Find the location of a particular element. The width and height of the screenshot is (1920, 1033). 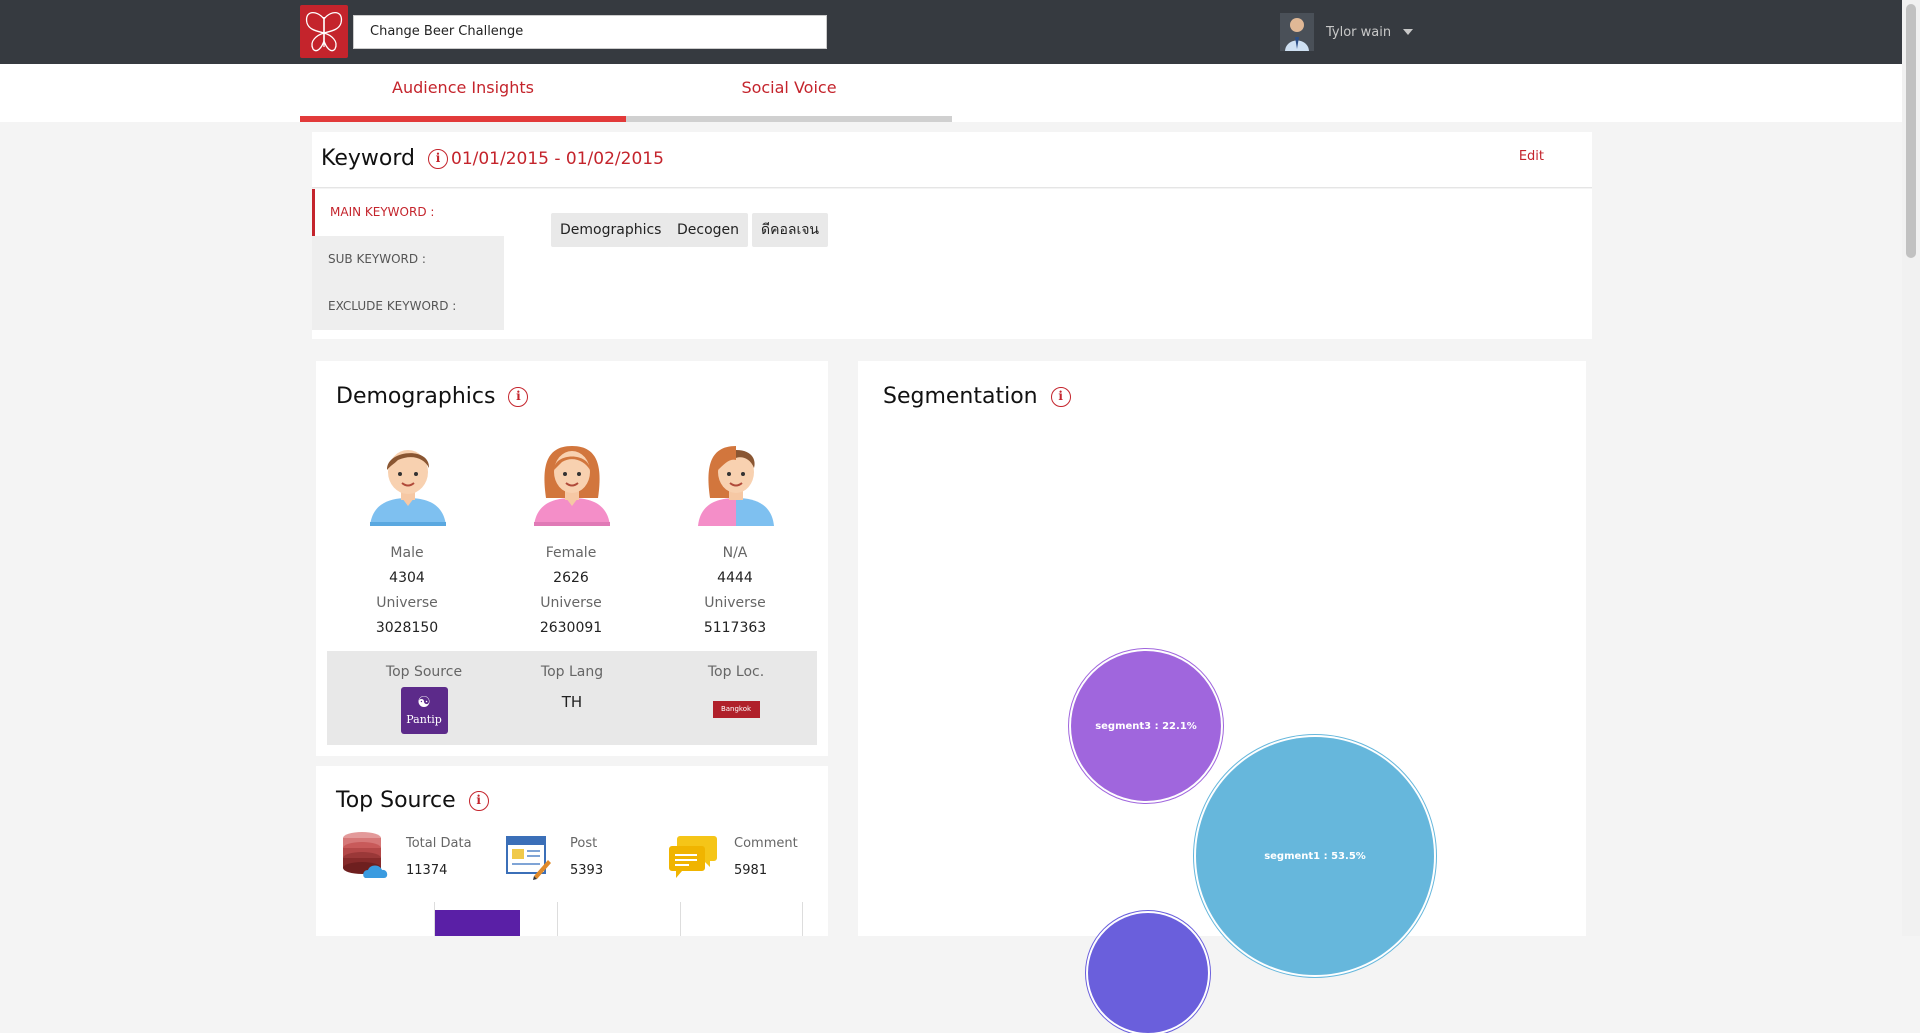

keyword-title-group: Keyword i is located at coordinates (384, 158).